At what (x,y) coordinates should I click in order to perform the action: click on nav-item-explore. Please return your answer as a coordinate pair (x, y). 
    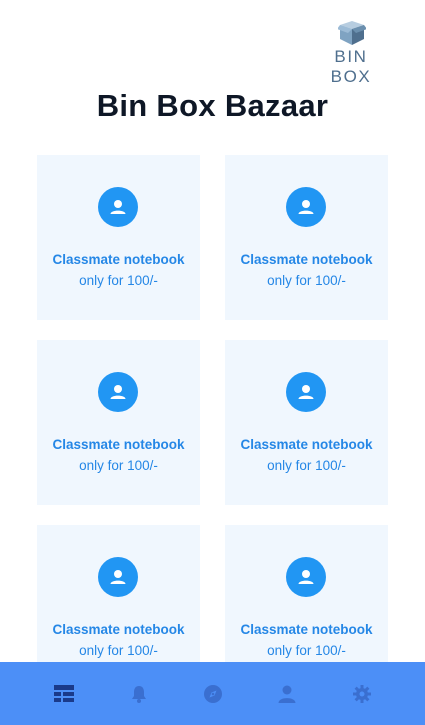
    Looking at the image, I should click on (212, 693).